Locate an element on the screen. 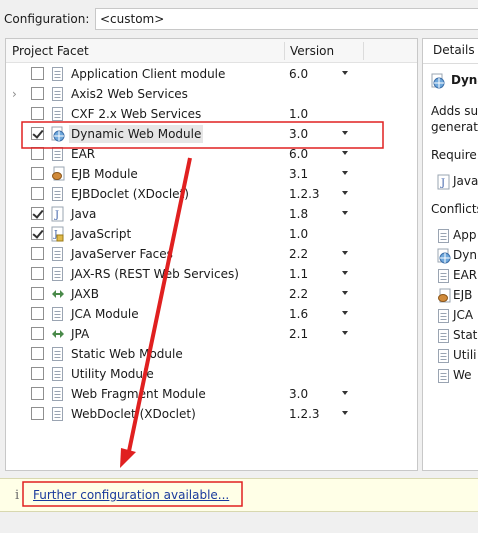  facet-name: Dynamic Web Module is located at coordinates (136, 134).